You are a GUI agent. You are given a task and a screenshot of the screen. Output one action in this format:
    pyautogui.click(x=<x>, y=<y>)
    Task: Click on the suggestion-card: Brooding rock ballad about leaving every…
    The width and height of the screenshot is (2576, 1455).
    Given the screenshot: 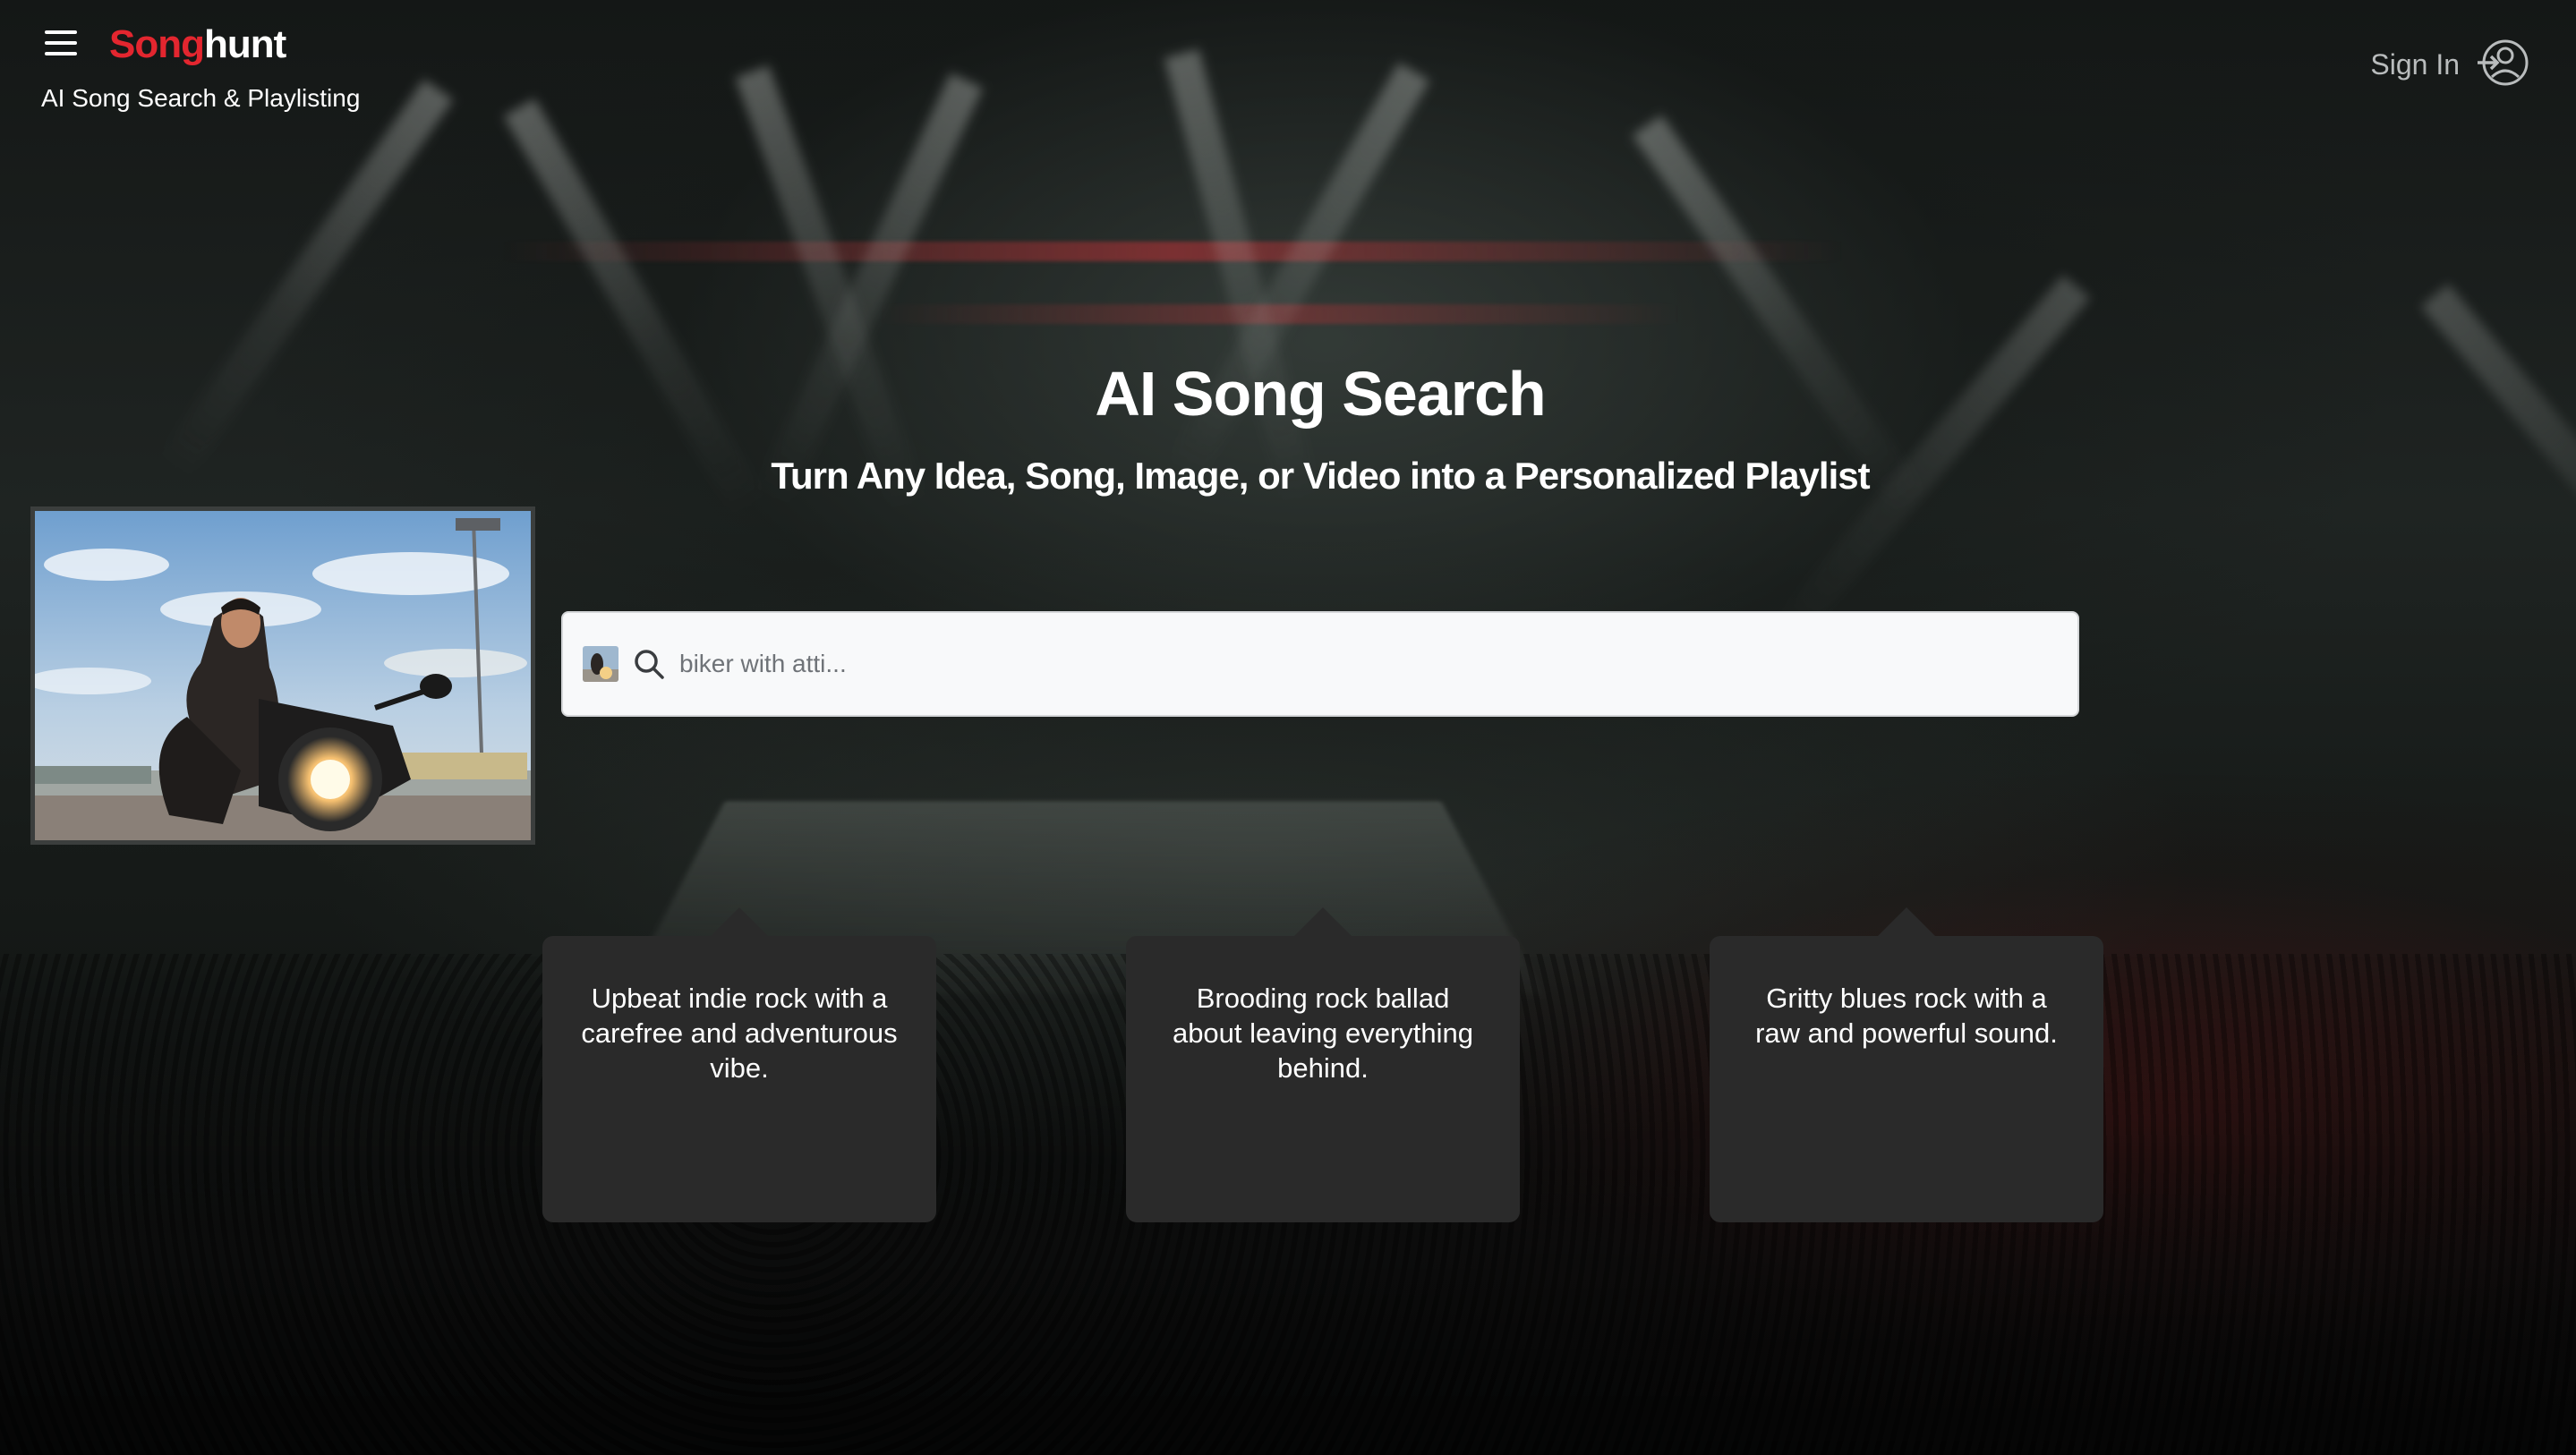 What is the action you would take?
    pyautogui.click(x=1323, y=1064)
    